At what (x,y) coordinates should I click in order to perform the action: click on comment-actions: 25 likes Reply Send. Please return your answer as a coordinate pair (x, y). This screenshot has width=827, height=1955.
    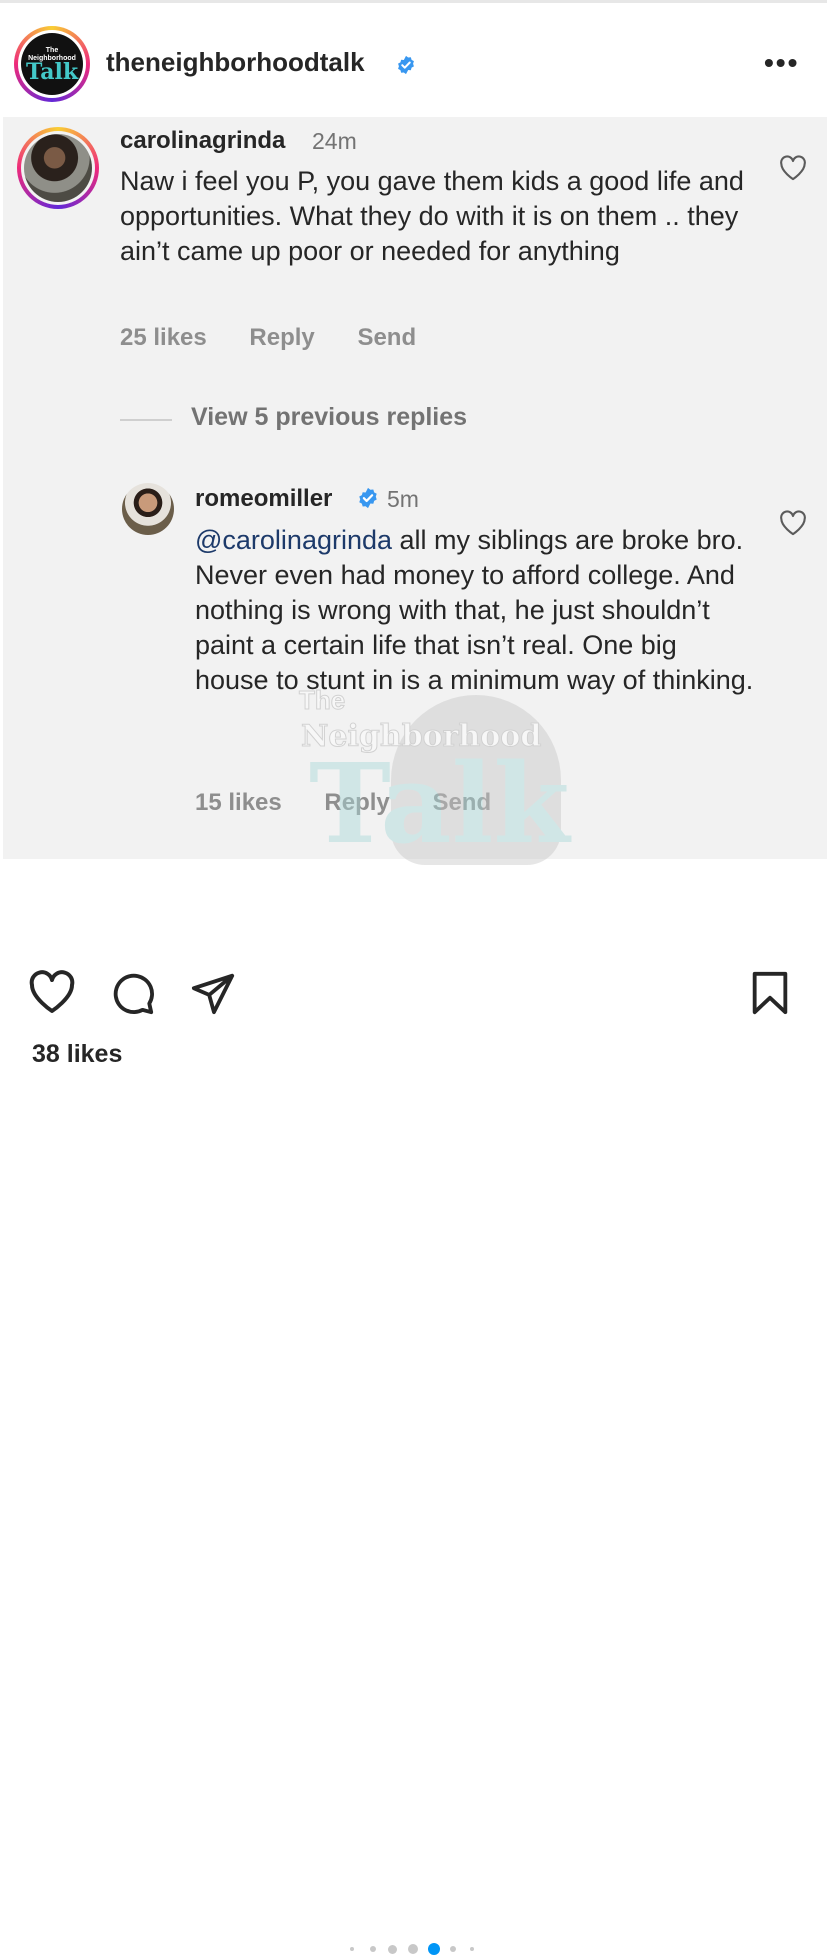
    Looking at the image, I should click on (286, 338).